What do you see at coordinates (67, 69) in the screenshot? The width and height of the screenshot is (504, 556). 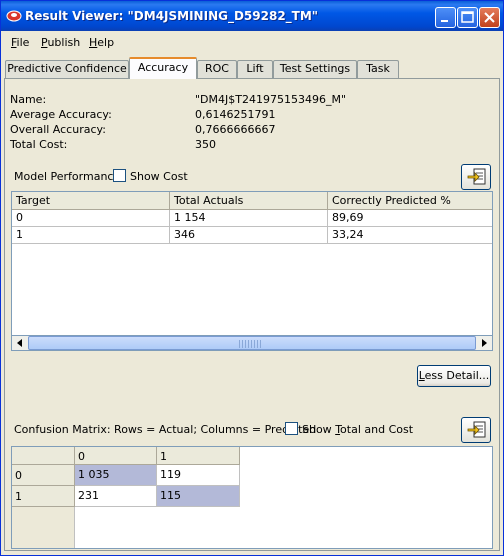 I see `tab-predictive-confidence: Predictive Confidence` at bounding box center [67, 69].